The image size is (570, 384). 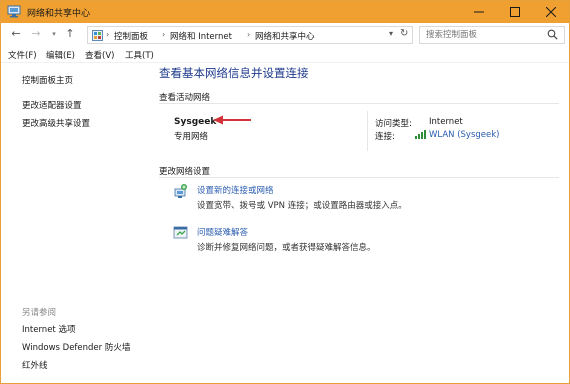 I want to click on back-arrow-icon: ←, so click(x=16, y=33).